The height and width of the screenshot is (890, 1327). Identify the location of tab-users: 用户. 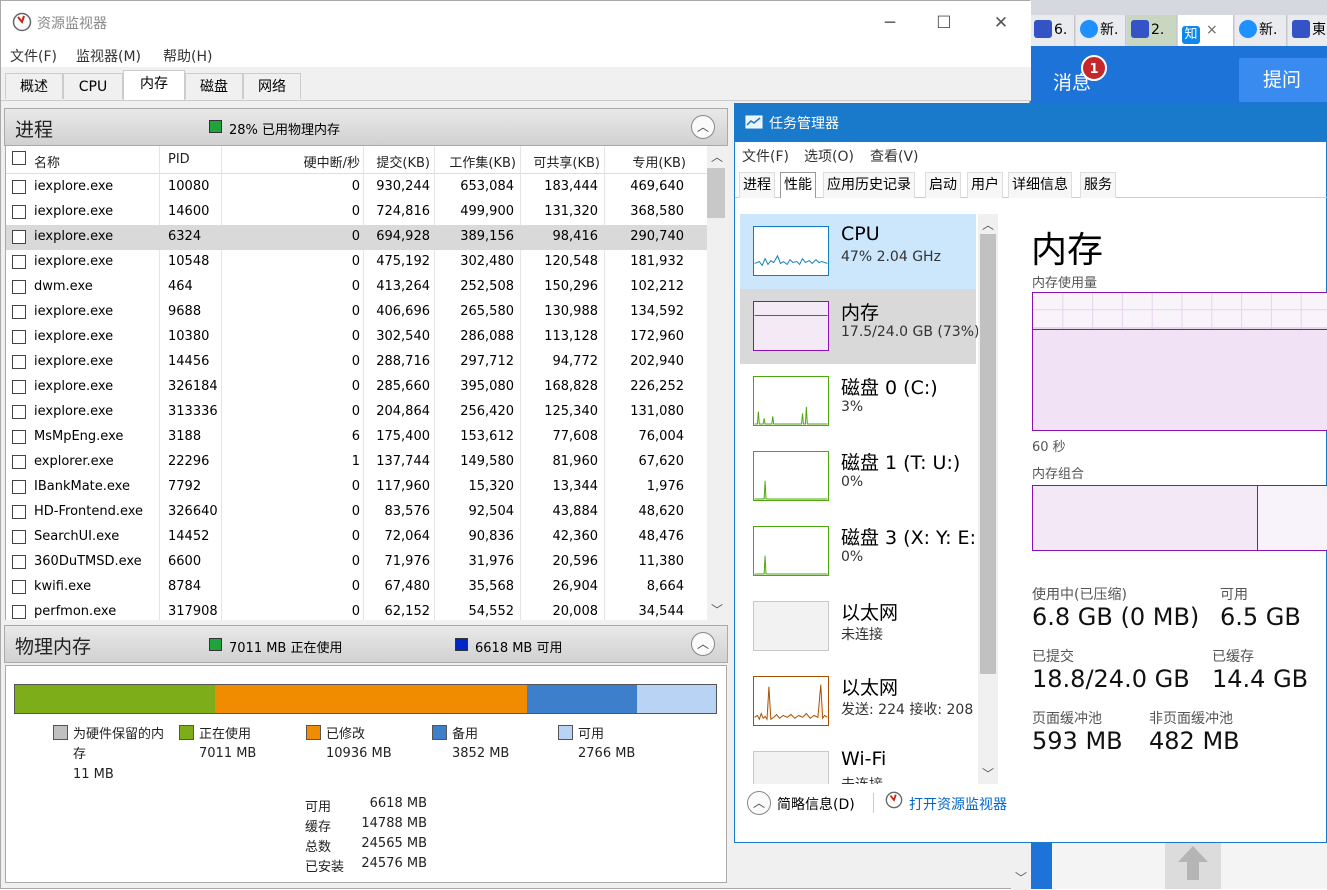
(985, 185).